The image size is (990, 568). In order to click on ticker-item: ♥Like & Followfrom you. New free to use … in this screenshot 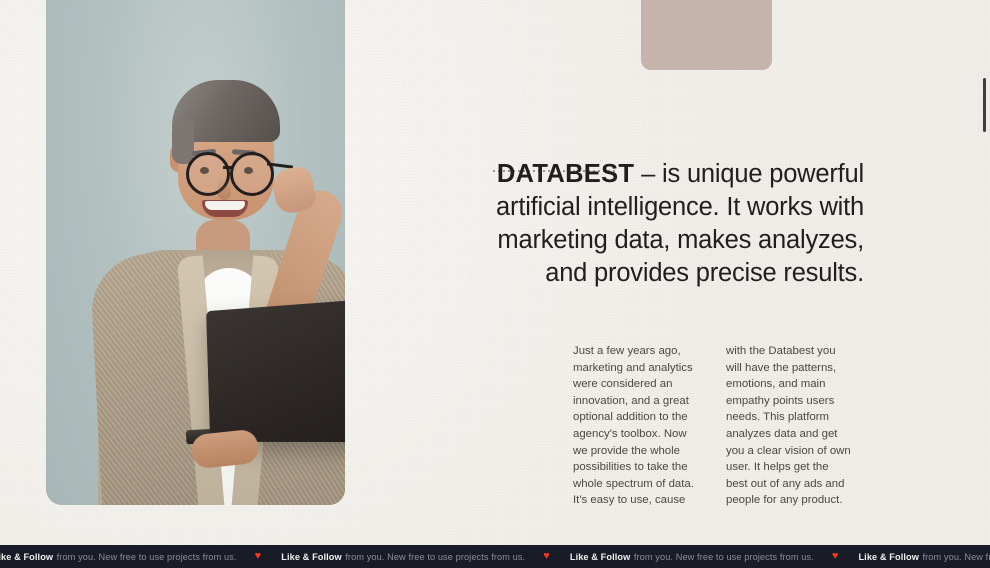, I will do `click(118, 556)`.